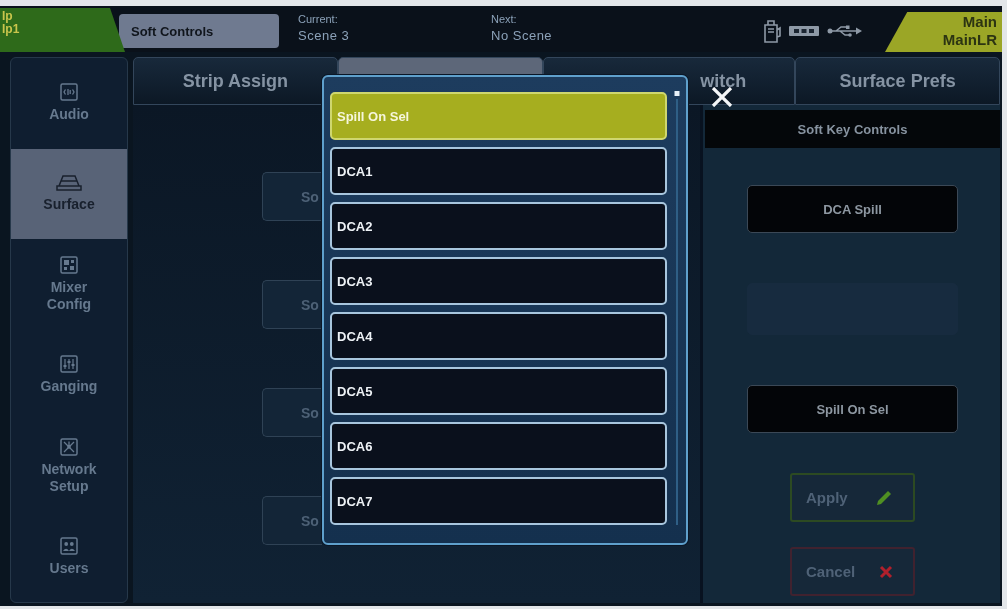 Image resolution: width=1007 pixels, height=609 pixels. Describe the element at coordinates (498, 391) in the screenshot. I see `dropdown-option: DCA5` at that location.